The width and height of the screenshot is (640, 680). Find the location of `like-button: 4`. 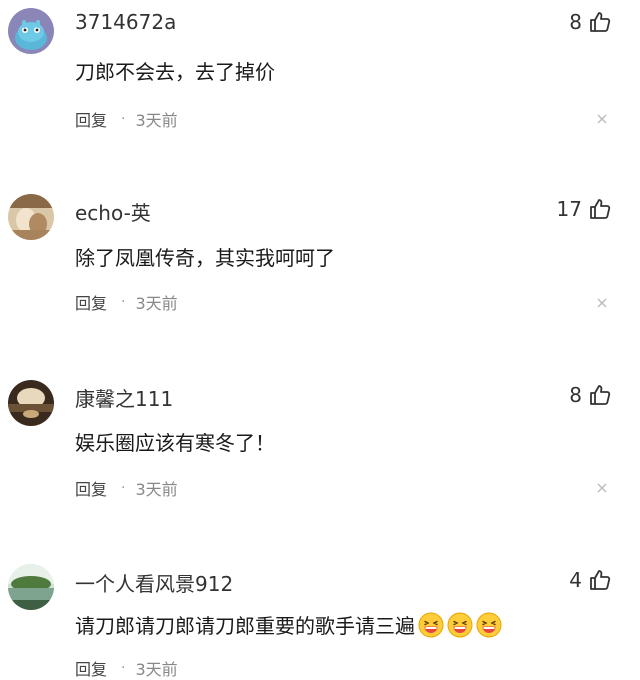

like-button: 4 is located at coordinates (590, 580).